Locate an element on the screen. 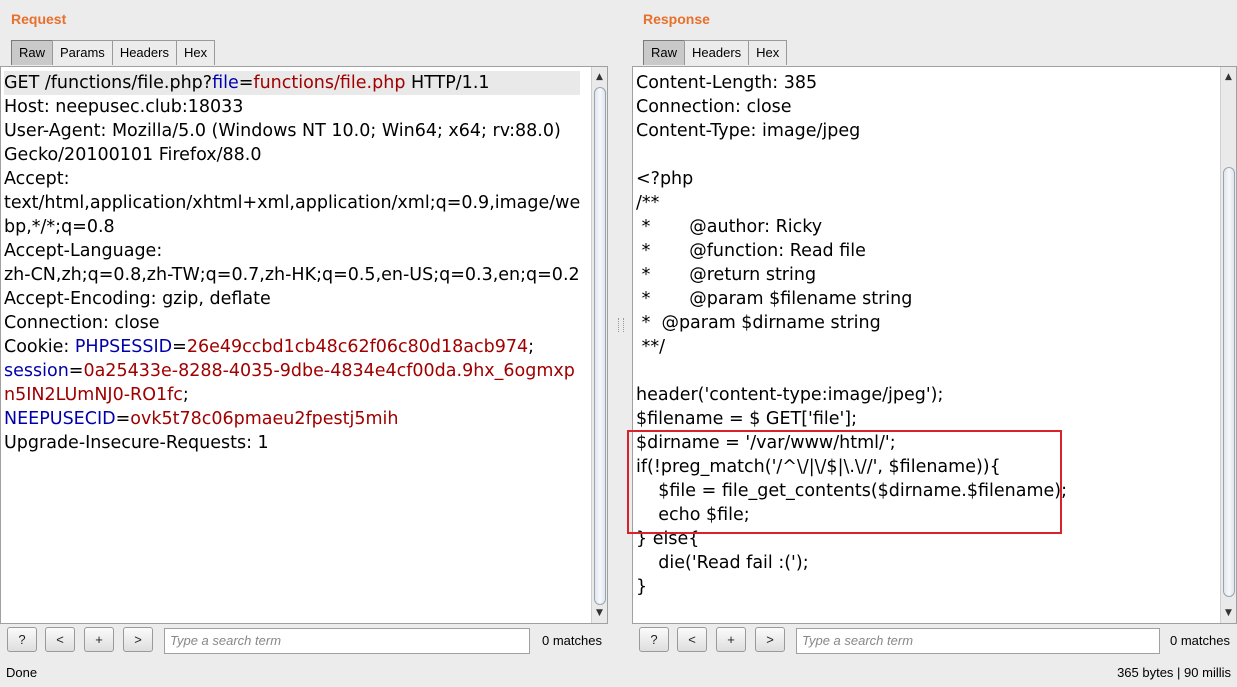  line-text: die('Read fail :('); is located at coordinates (722, 563).